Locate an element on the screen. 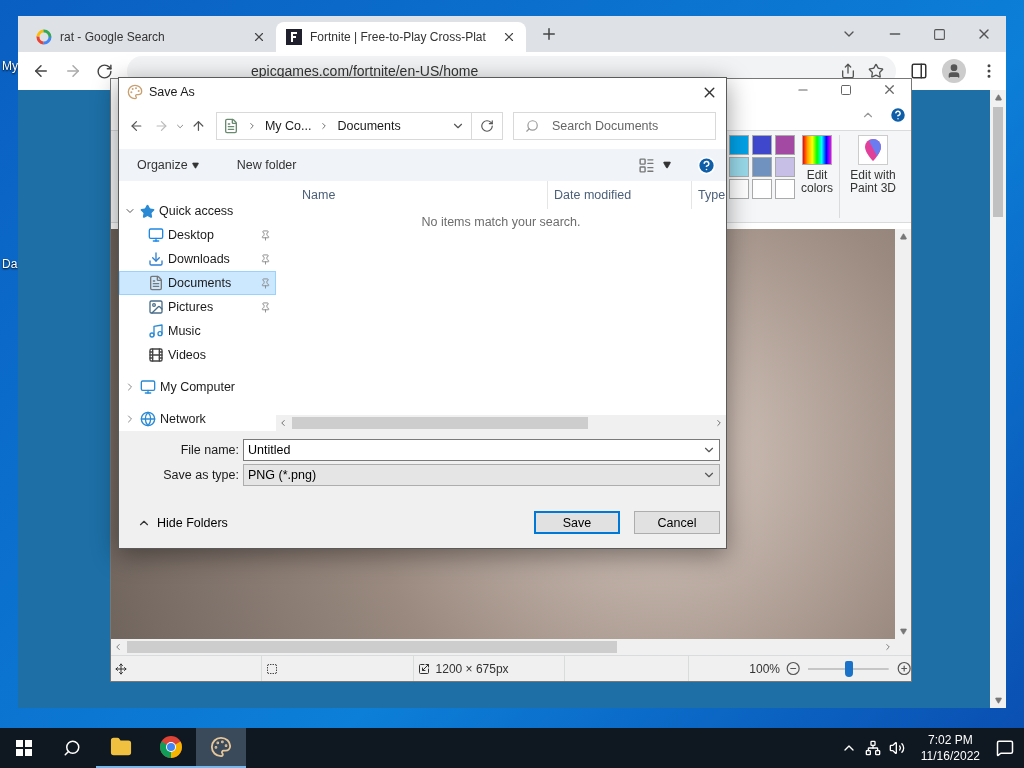 This screenshot has width=1024, height=768. dark-square-icon is located at coordinates (294, 37).